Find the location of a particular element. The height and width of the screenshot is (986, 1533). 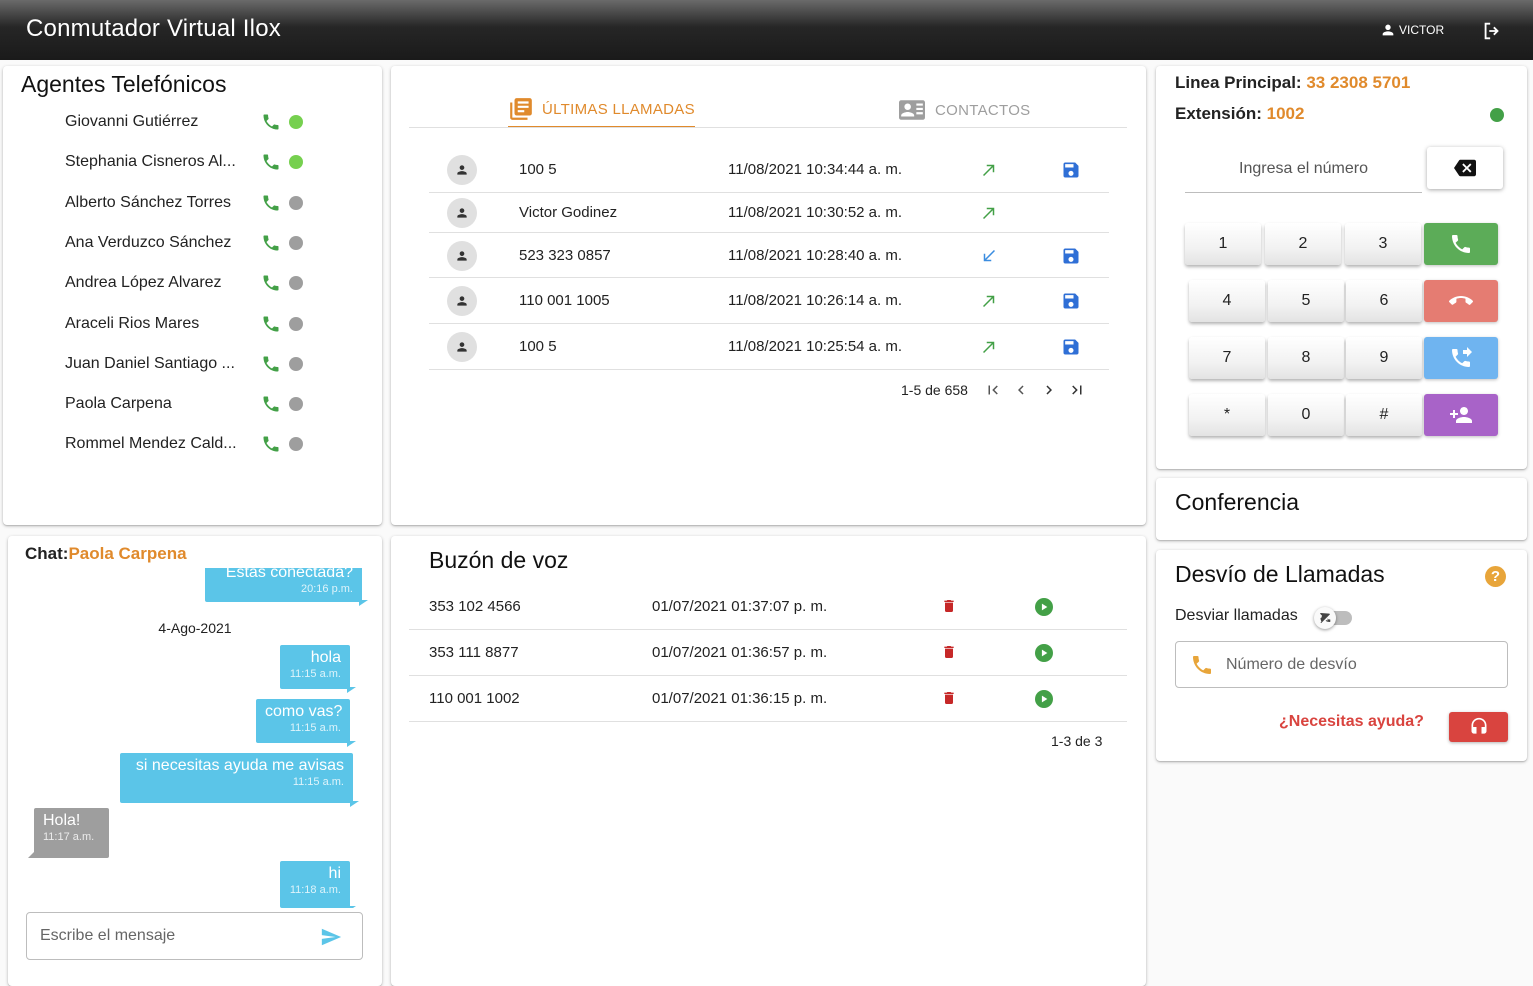

dial-key: 0 is located at coordinates (1306, 415).